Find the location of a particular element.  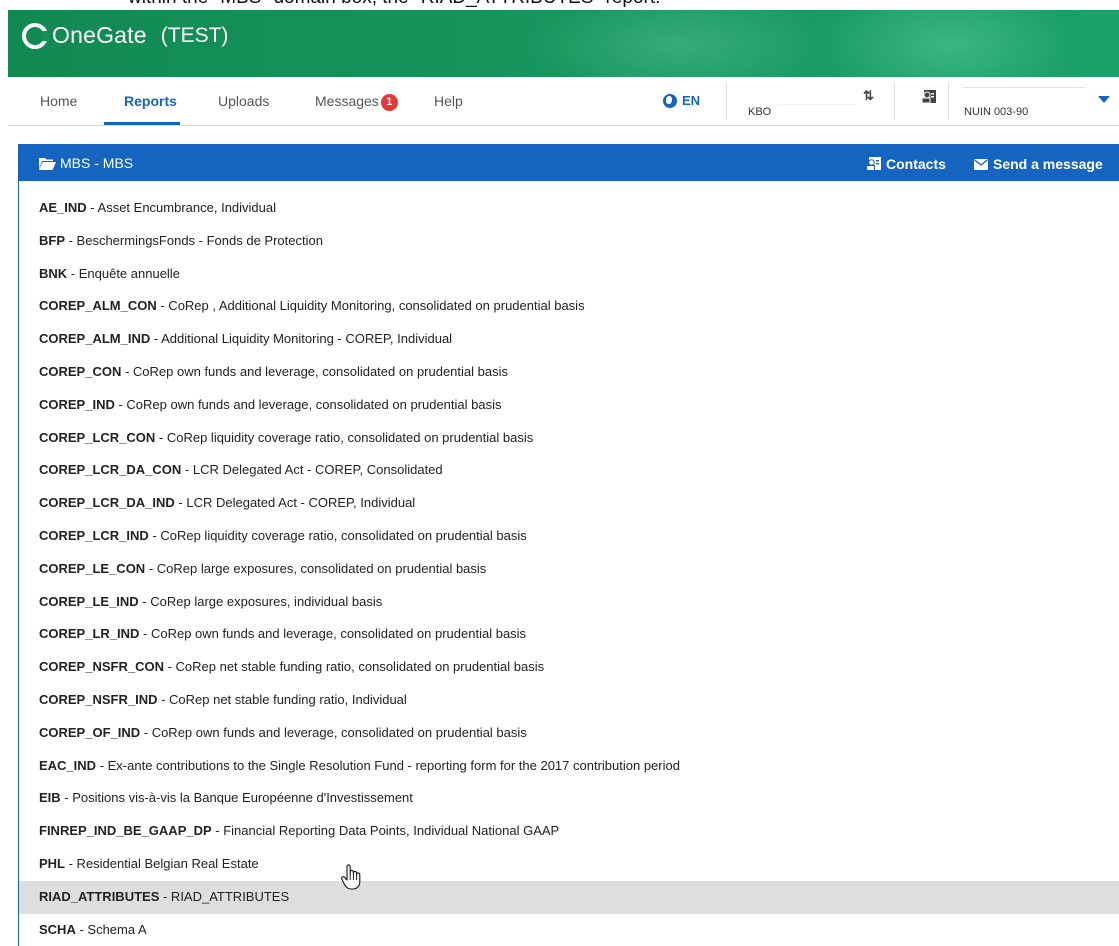

dropdown-caret-icon is located at coordinates (1104, 99).